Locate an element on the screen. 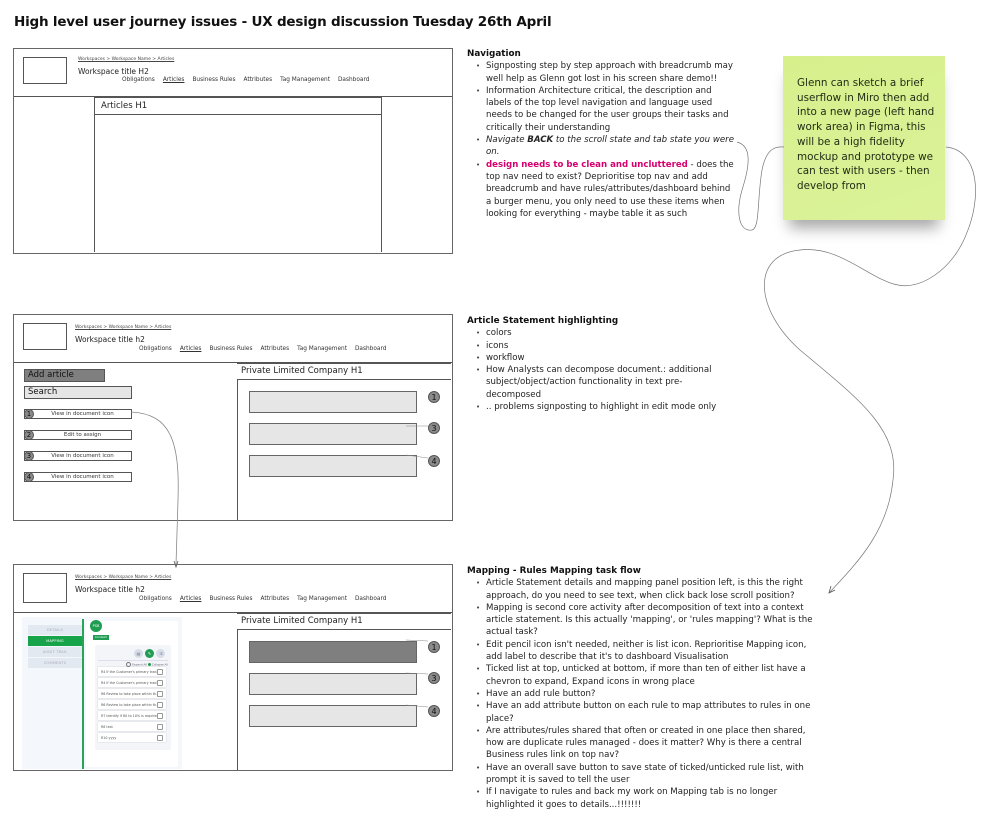 This screenshot has height=830, width=1000. active-panel-indicator is located at coordinates (83, 694).